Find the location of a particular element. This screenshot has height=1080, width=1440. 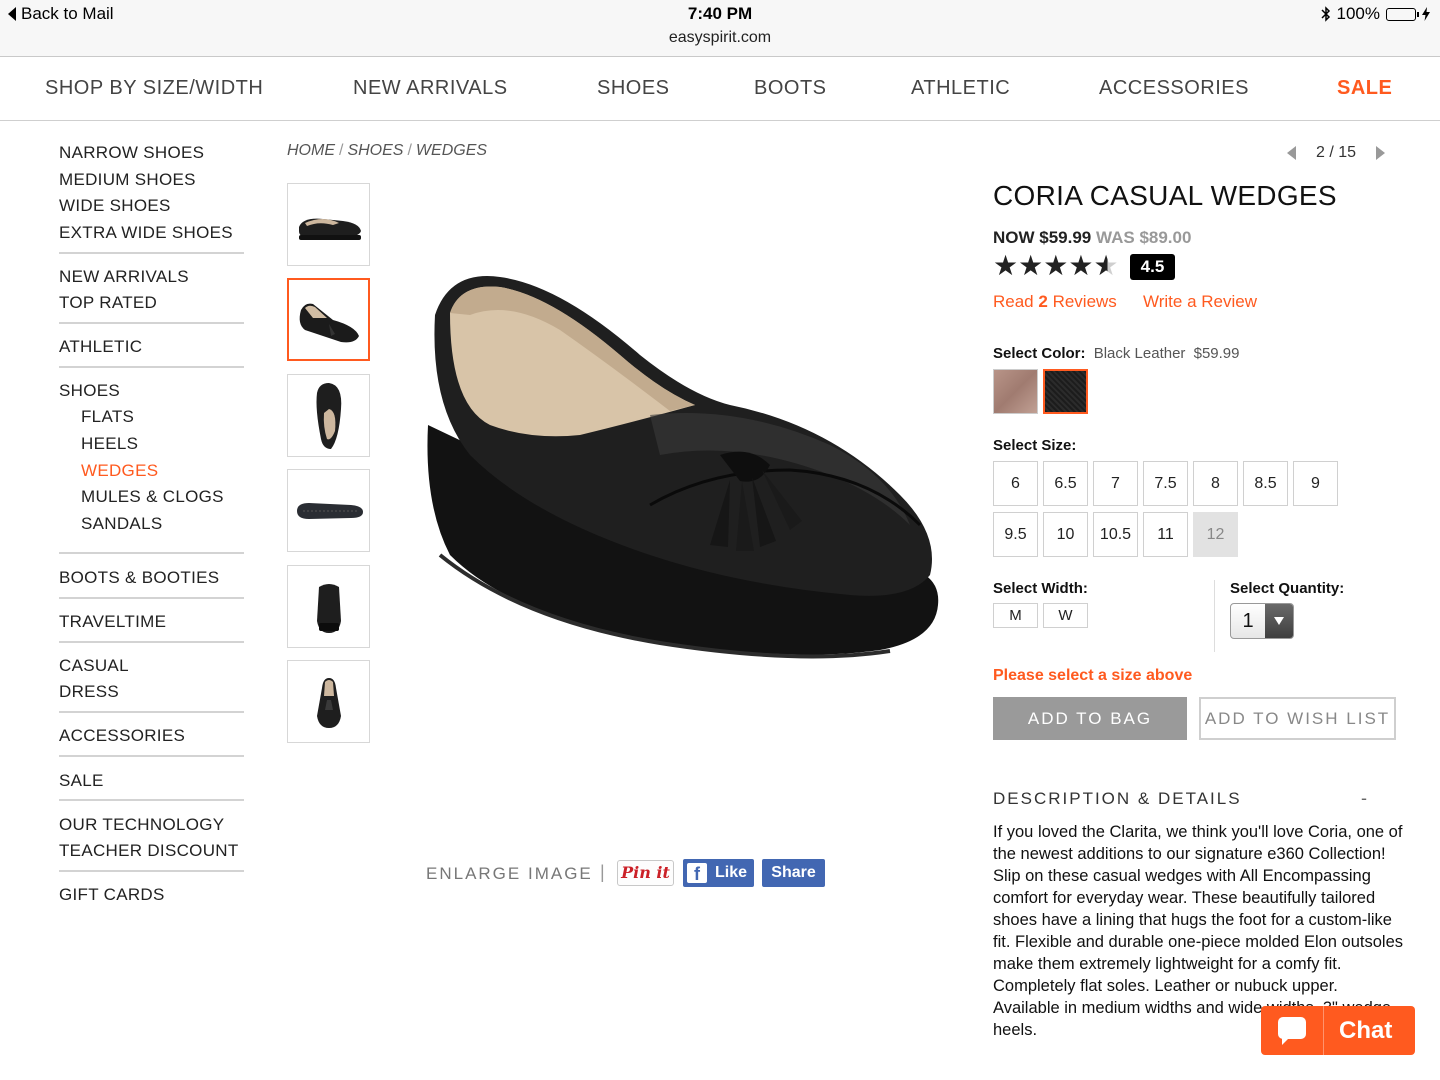

size-option: 9 is located at coordinates (1315, 483).